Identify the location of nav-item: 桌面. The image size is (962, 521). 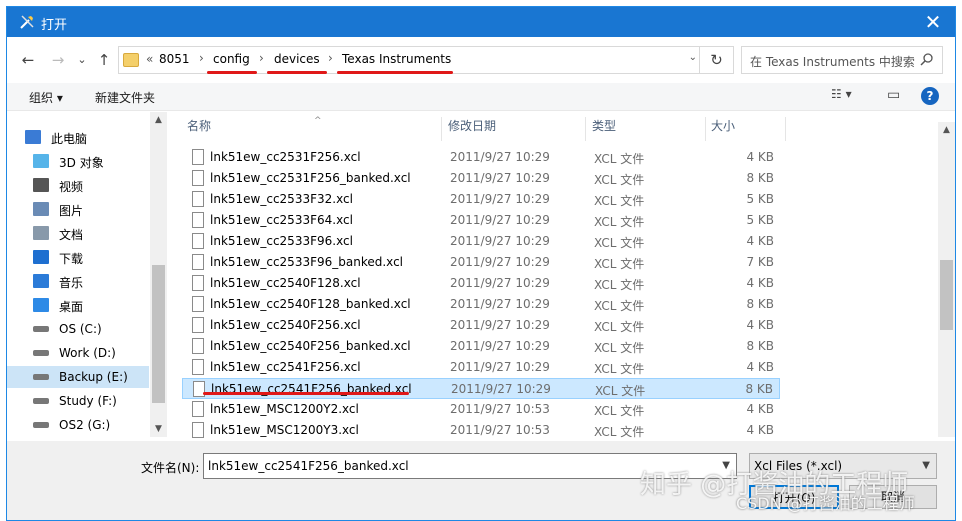
(78, 305).